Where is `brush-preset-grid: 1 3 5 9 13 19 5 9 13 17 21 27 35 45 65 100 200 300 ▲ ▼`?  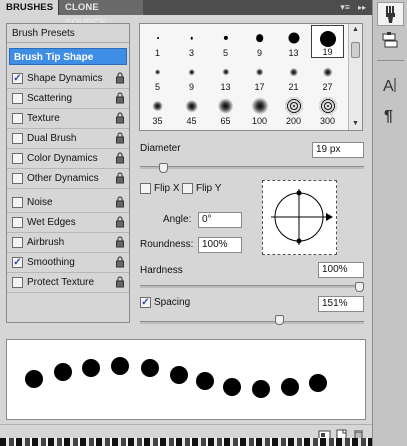 brush-preset-grid: 1 3 5 9 13 19 5 9 13 17 21 27 35 45 65 100 200 300 ▲ ▼ is located at coordinates (251, 77).